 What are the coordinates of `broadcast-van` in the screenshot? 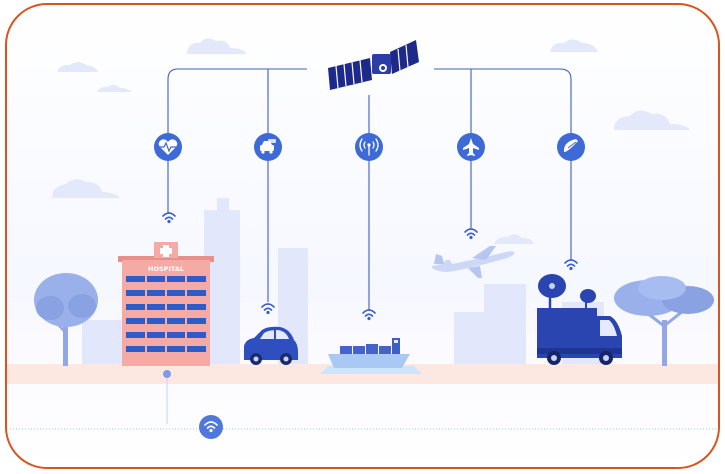 It's located at (579, 319).